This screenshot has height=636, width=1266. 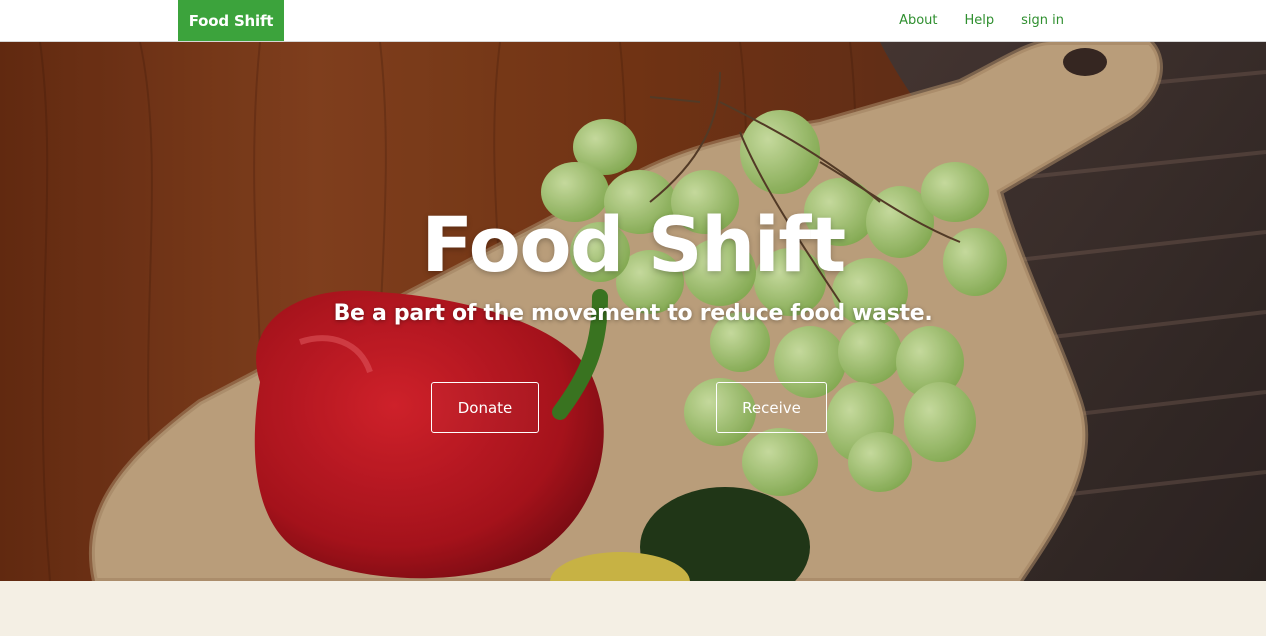 What do you see at coordinates (231, 20) in the screenshot?
I see `brand-logo-link: Food Shift` at bounding box center [231, 20].